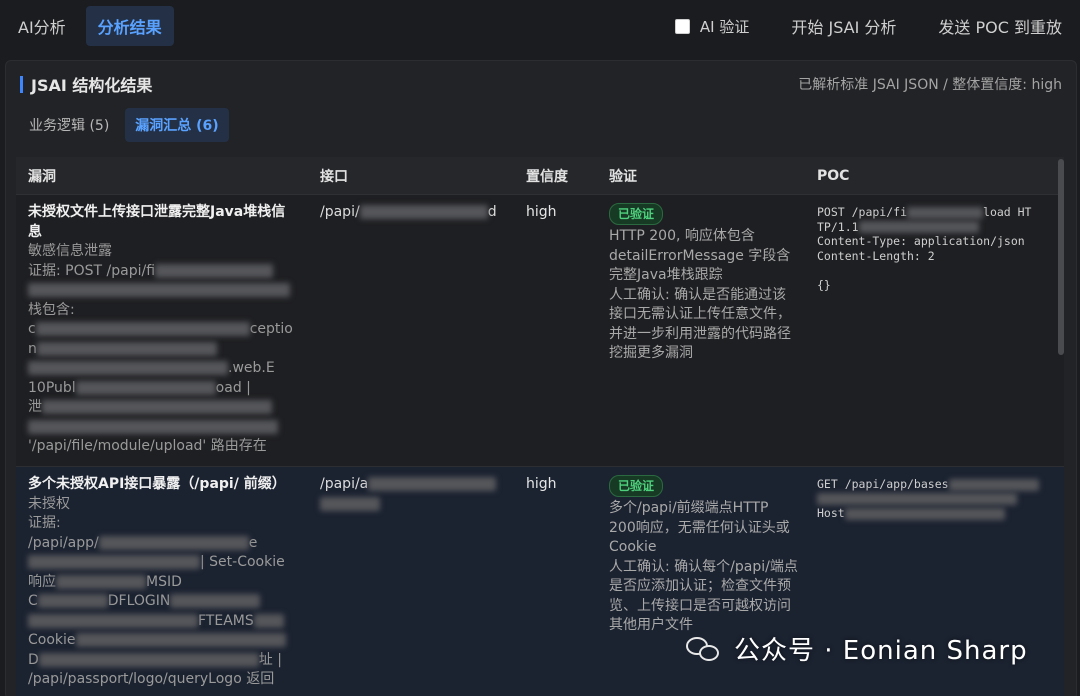  I want to click on accent-bar, so click(21, 84).